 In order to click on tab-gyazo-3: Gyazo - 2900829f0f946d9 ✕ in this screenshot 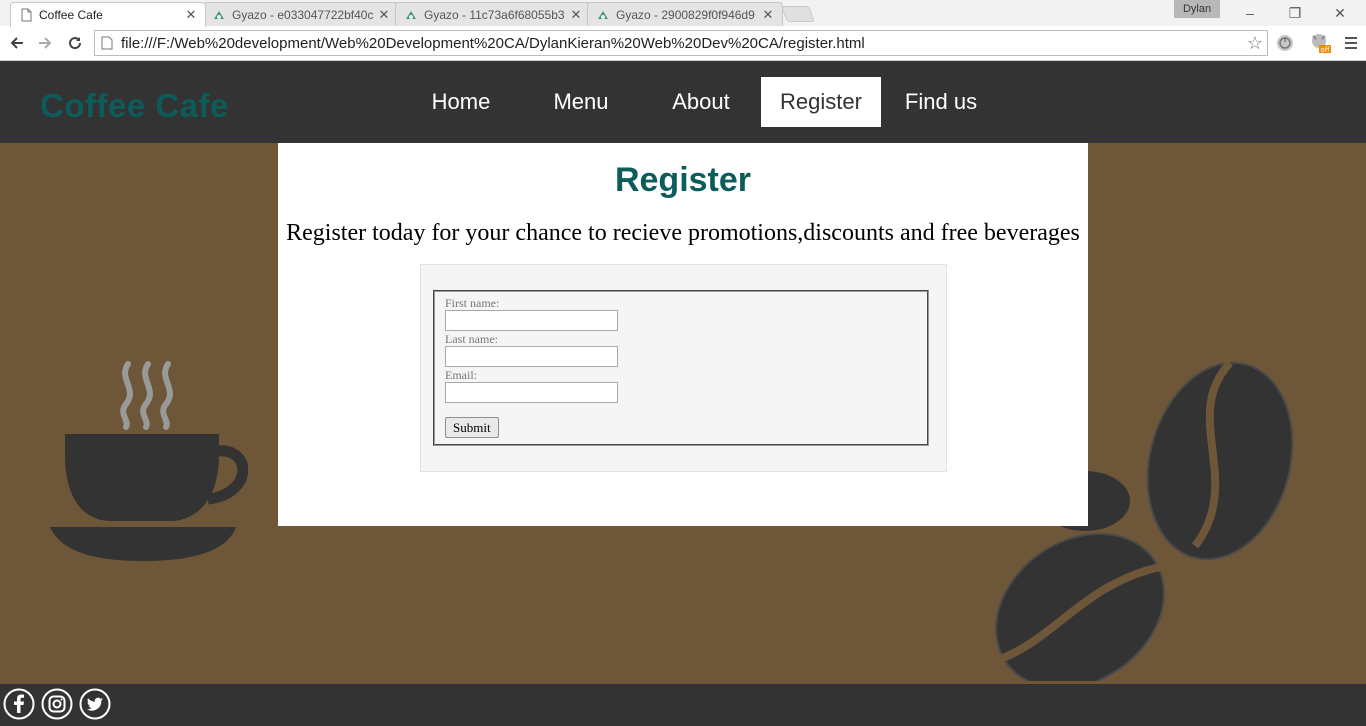, I will do `click(685, 14)`.